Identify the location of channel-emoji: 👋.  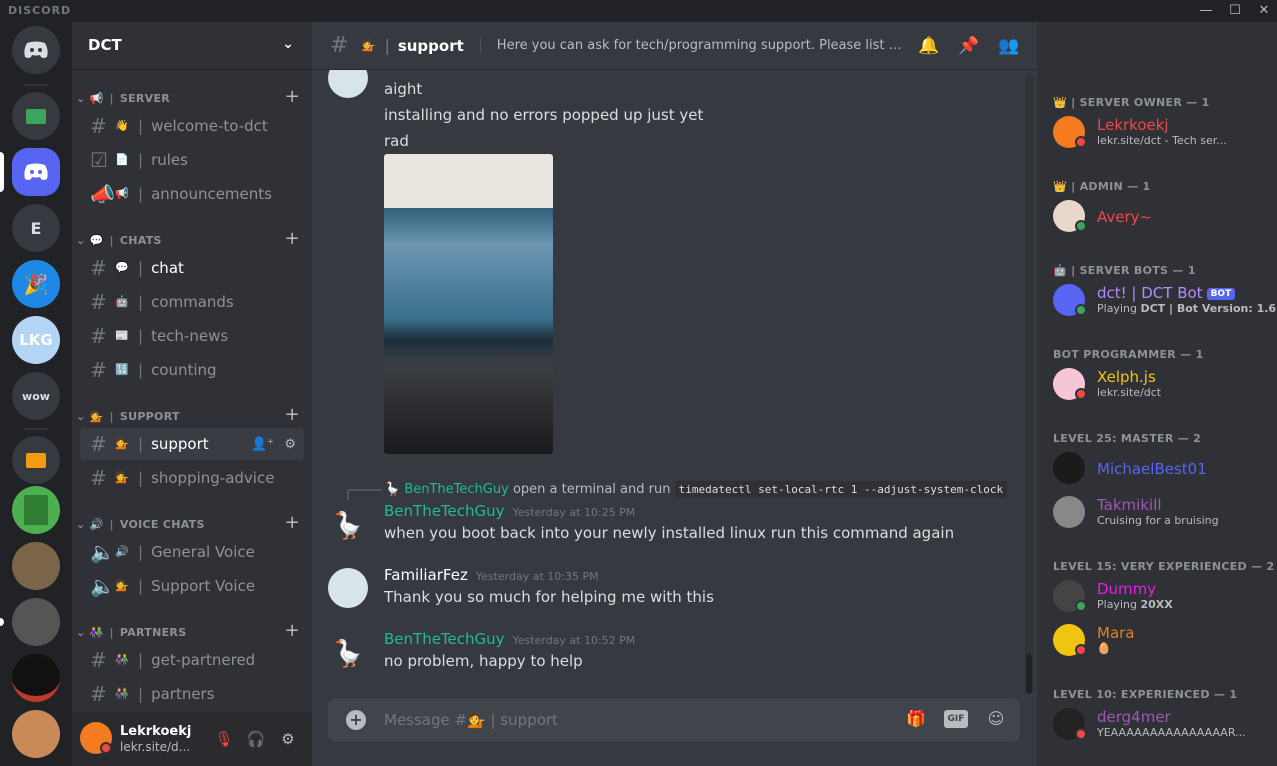
(122, 125).